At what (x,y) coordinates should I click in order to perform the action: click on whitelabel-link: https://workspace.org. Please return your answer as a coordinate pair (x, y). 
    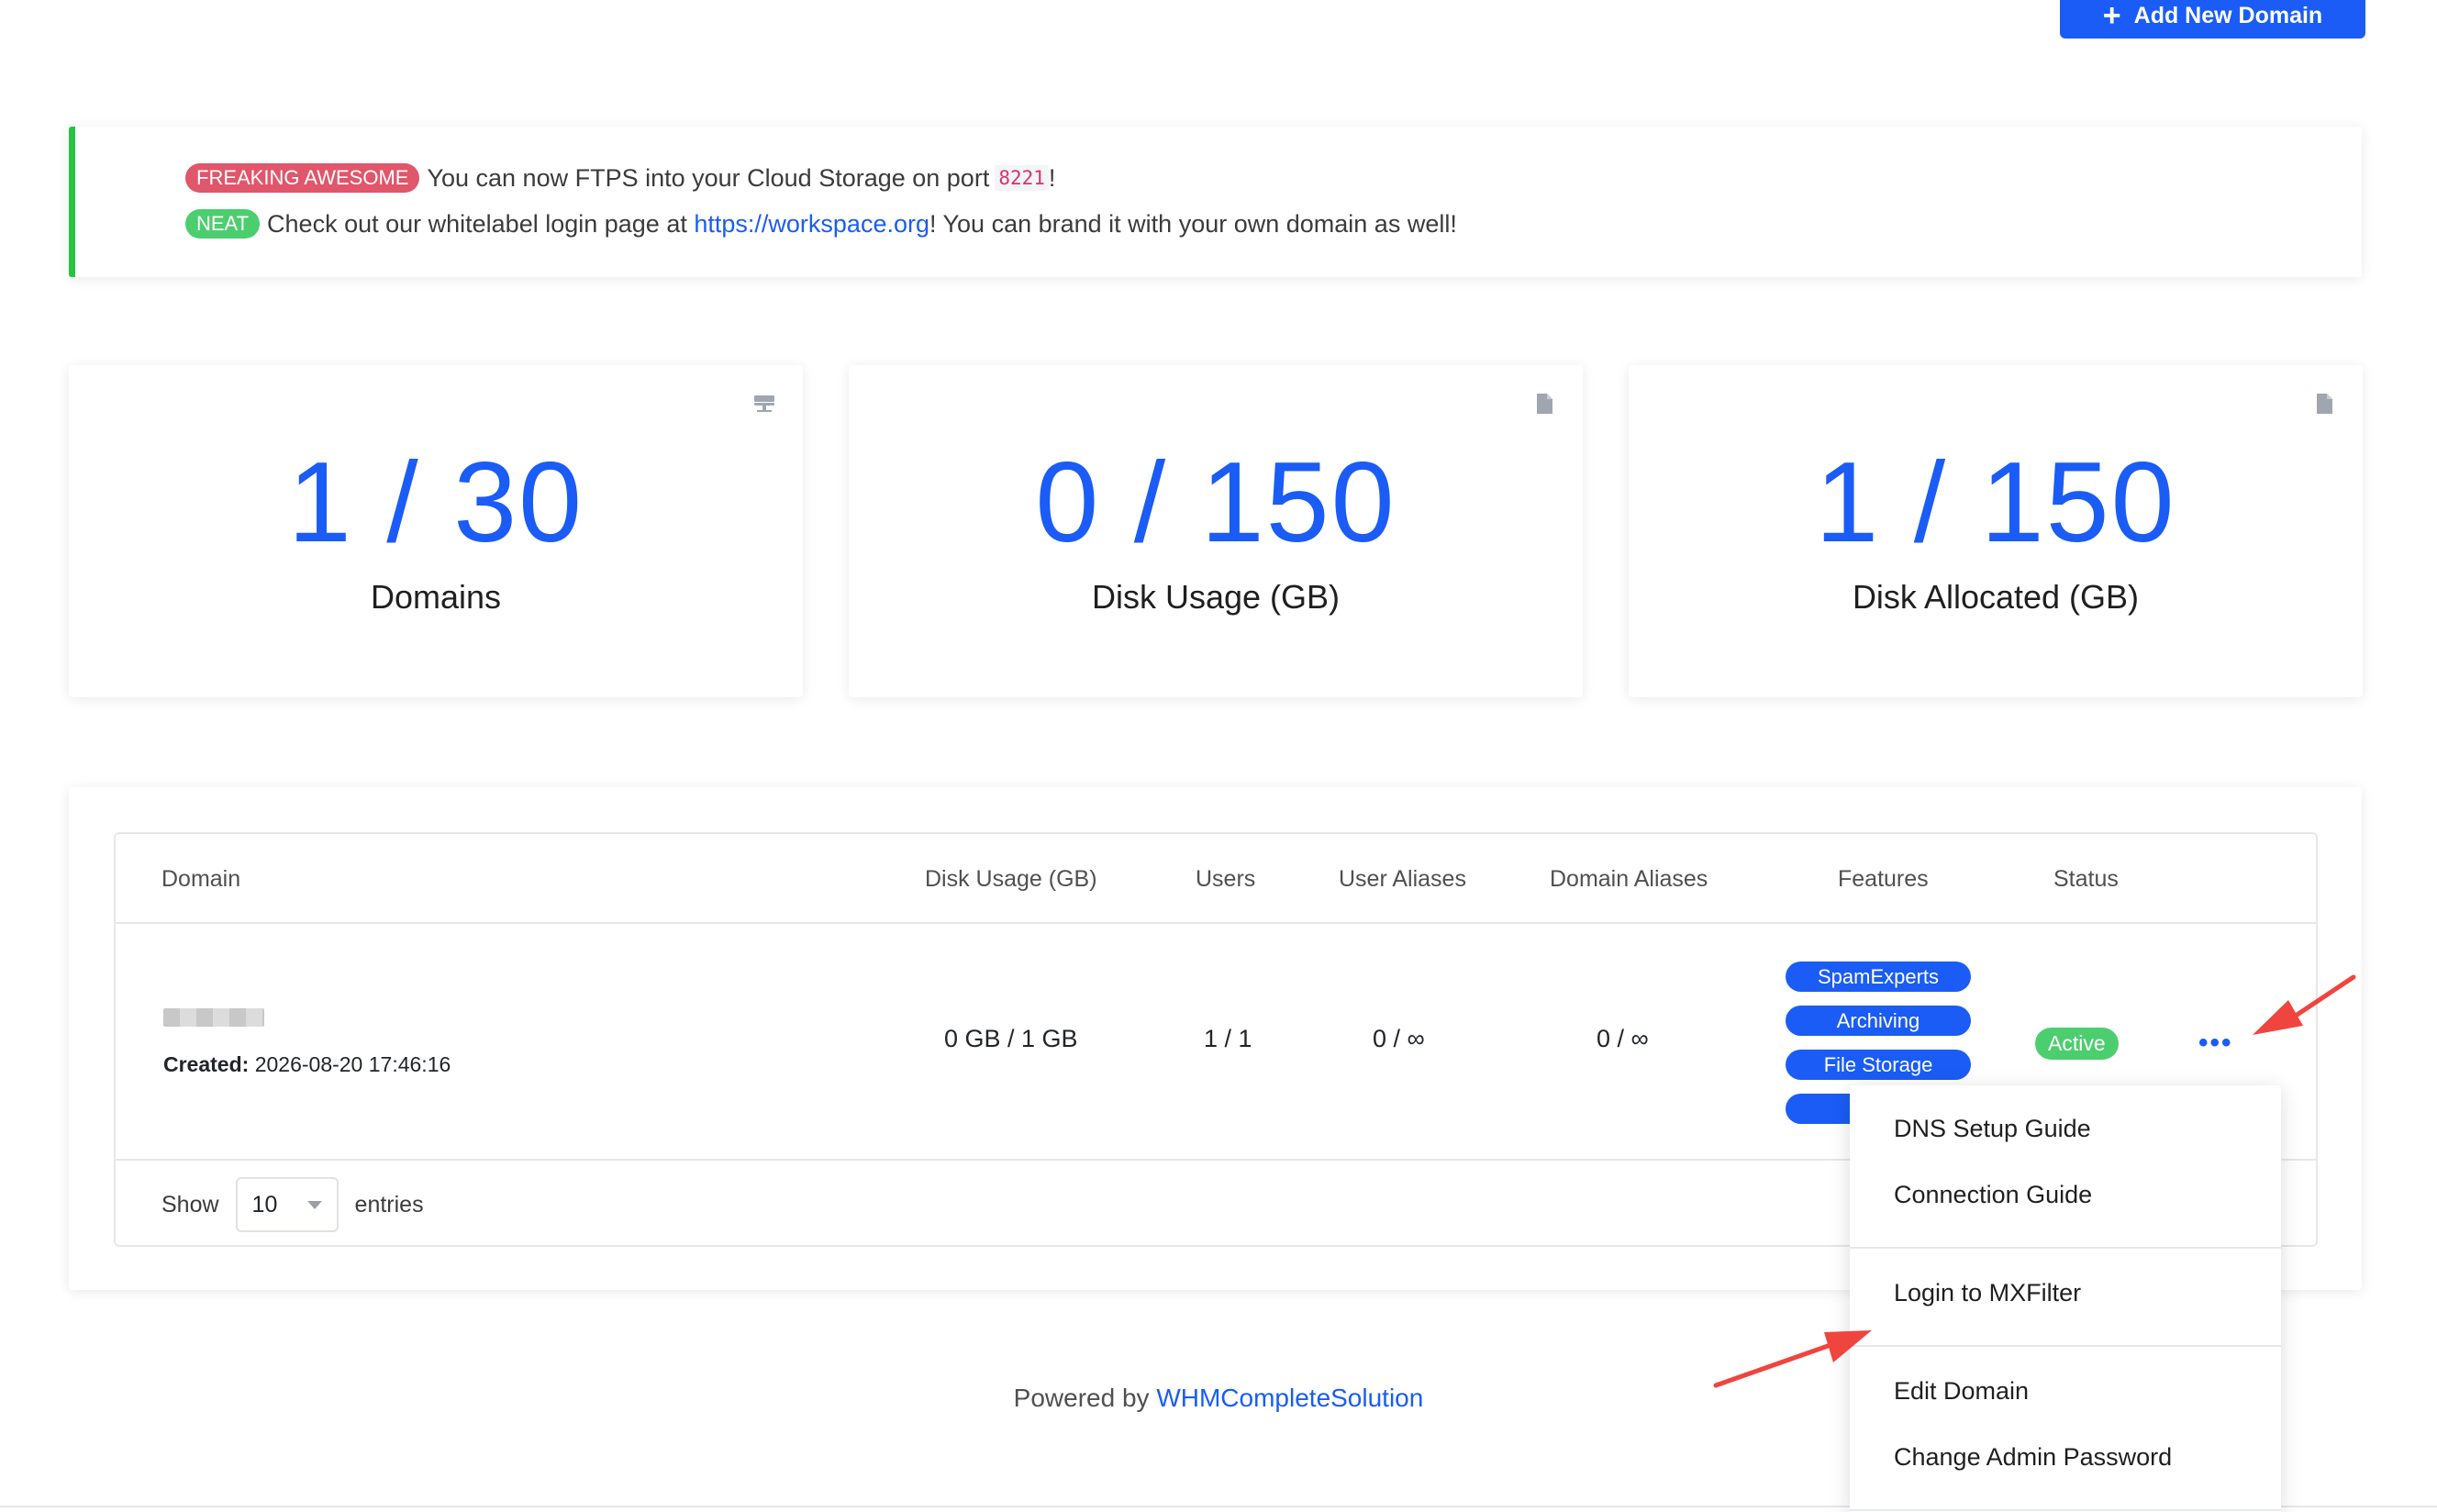
    Looking at the image, I should click on (811, 224).